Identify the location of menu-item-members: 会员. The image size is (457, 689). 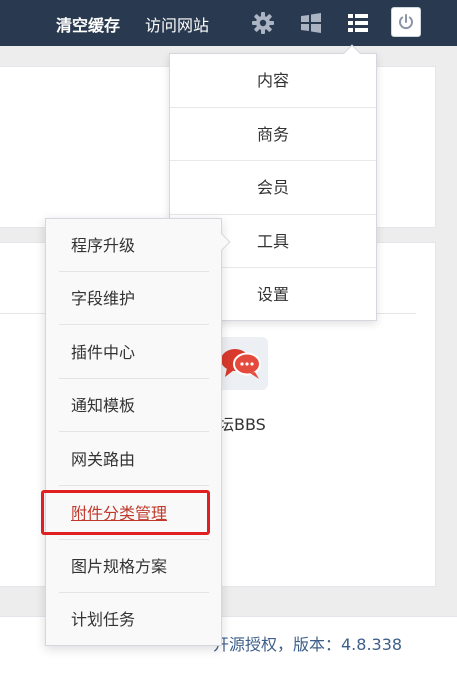
(273, 186).